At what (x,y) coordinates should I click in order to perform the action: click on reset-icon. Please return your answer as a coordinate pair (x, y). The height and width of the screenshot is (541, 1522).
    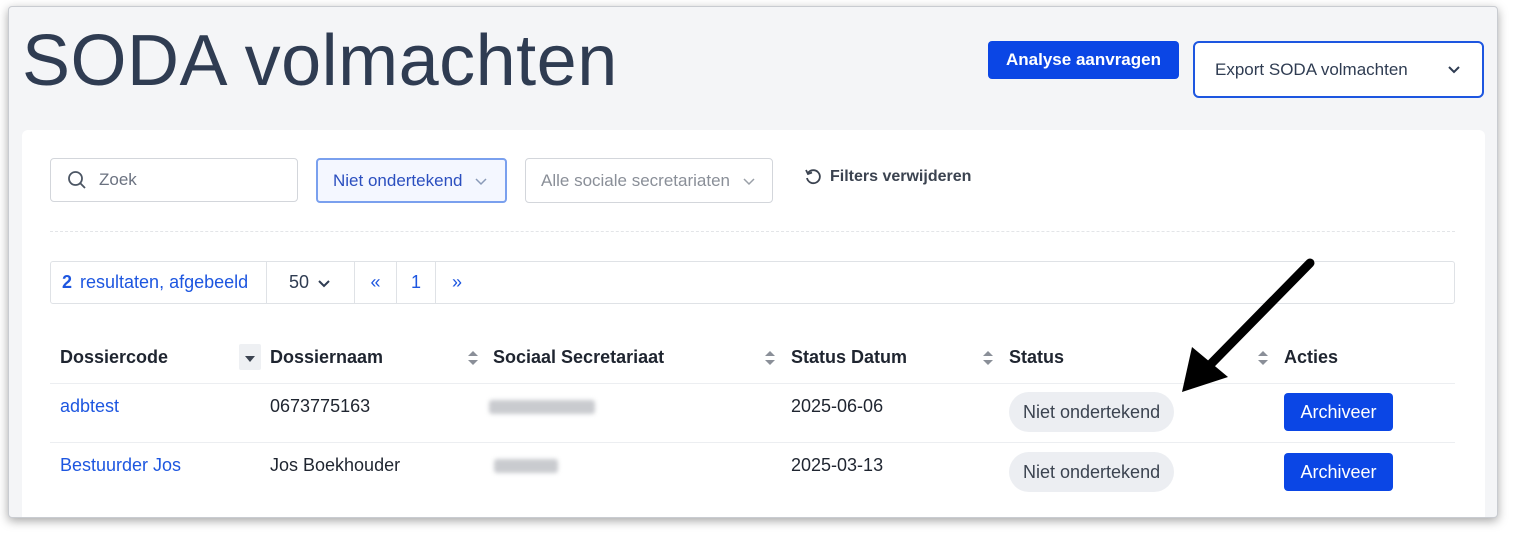
    Looking at the image, I should click on (813, 177).